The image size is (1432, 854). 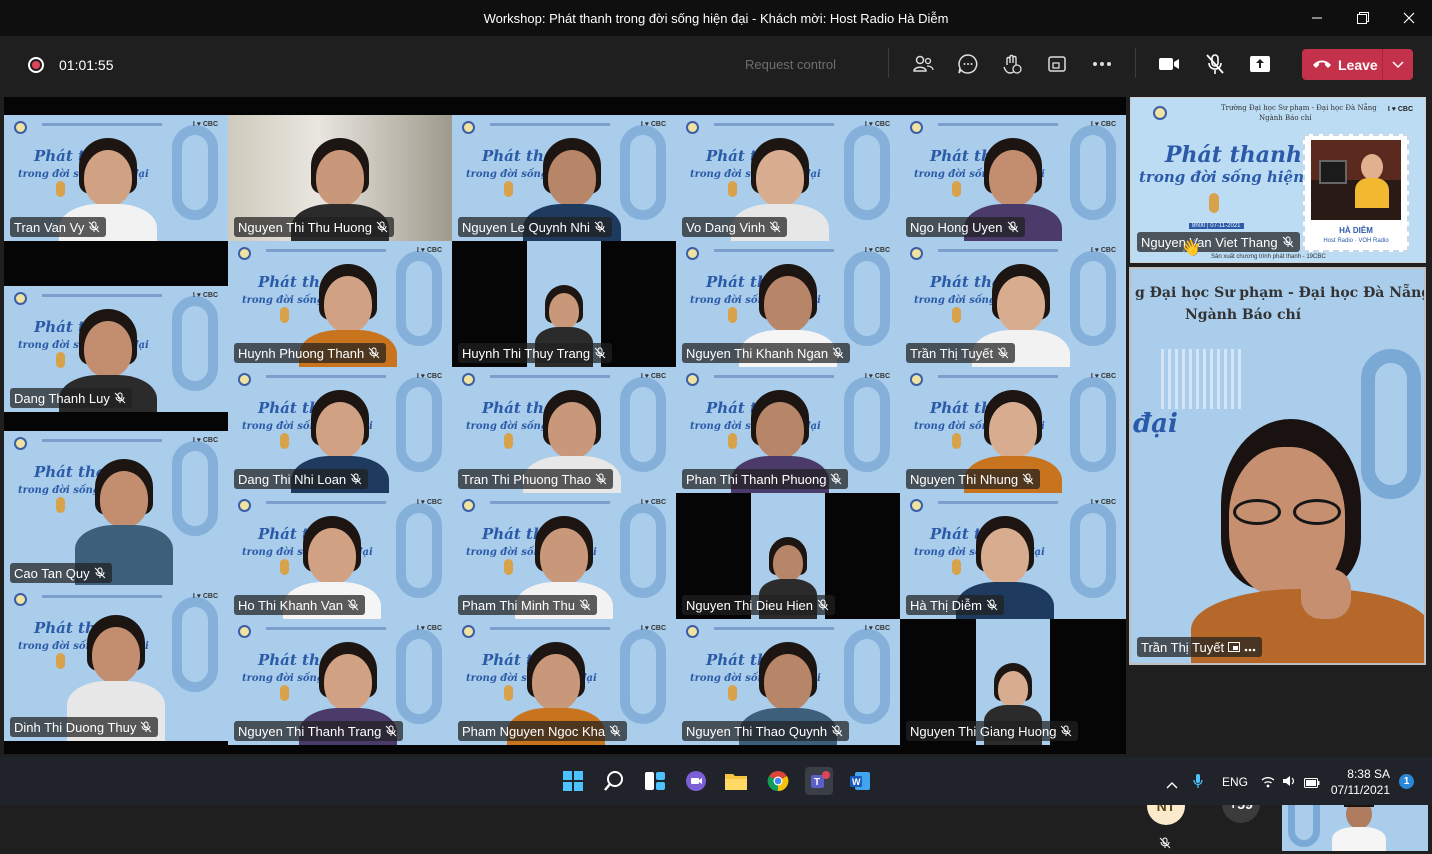 I want to click on chat-app-icon, so click(x=696, y=781).